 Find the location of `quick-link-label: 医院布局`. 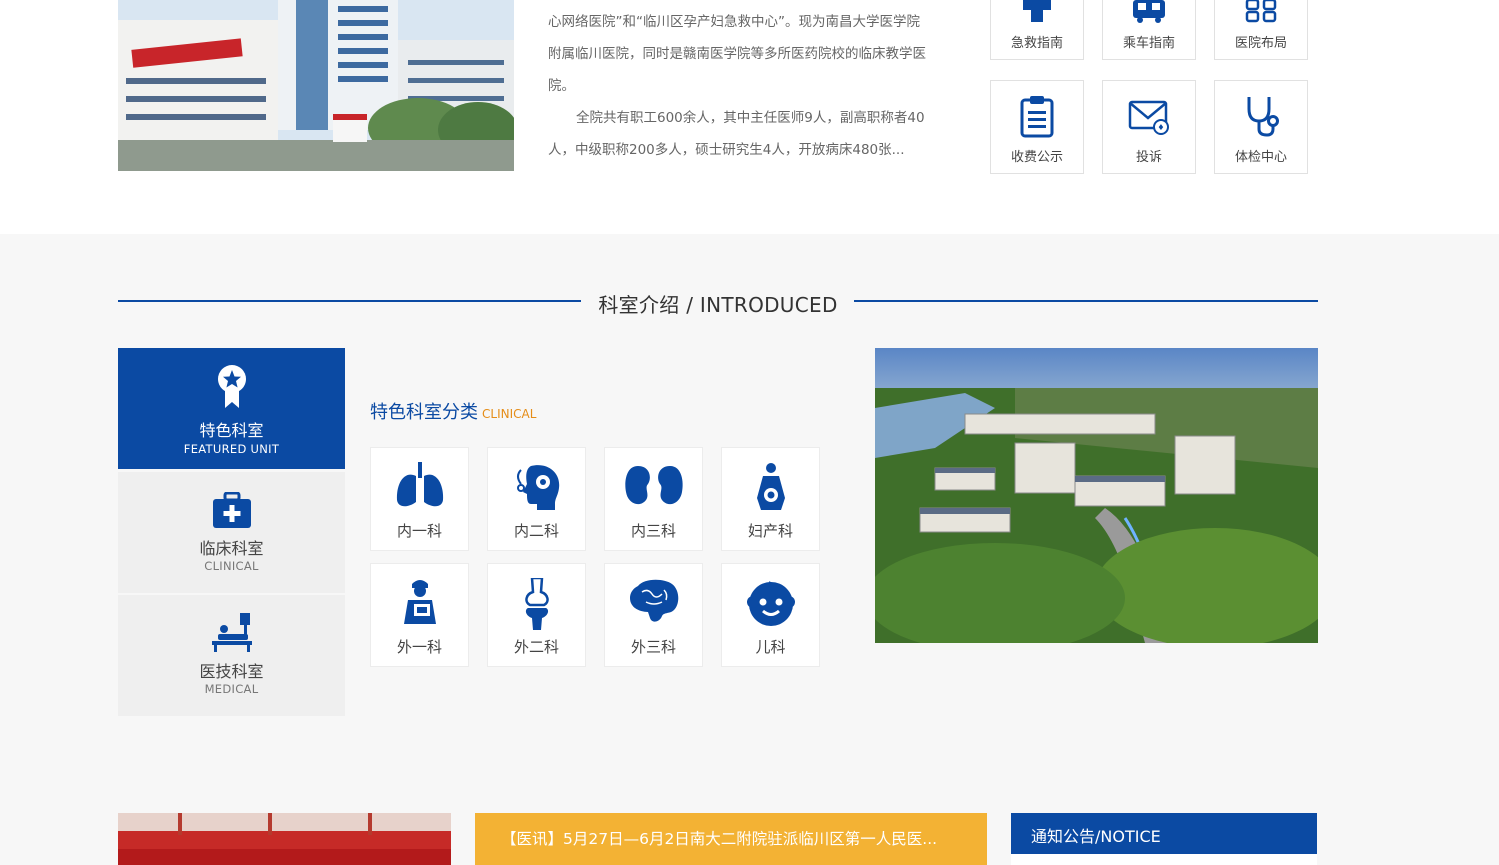

quick-link-label: 医院布局 is located at coordinates (1260, 43).